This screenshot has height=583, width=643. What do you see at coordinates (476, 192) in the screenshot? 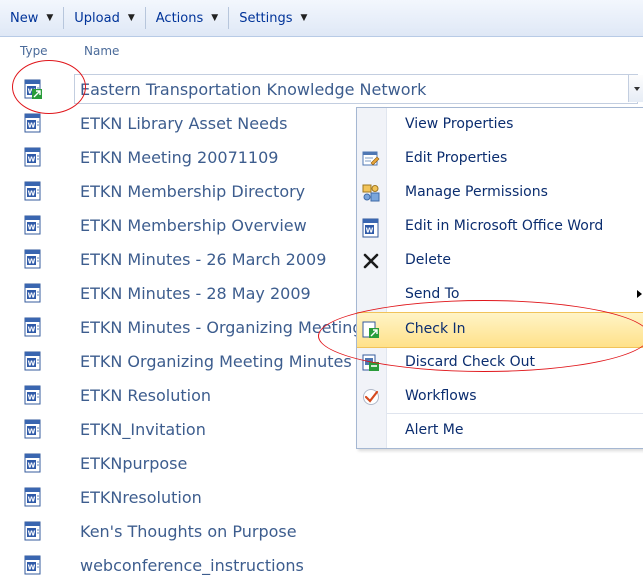
I see `menu-item-label: Manage Permissions` at bounding box center [476, 192].